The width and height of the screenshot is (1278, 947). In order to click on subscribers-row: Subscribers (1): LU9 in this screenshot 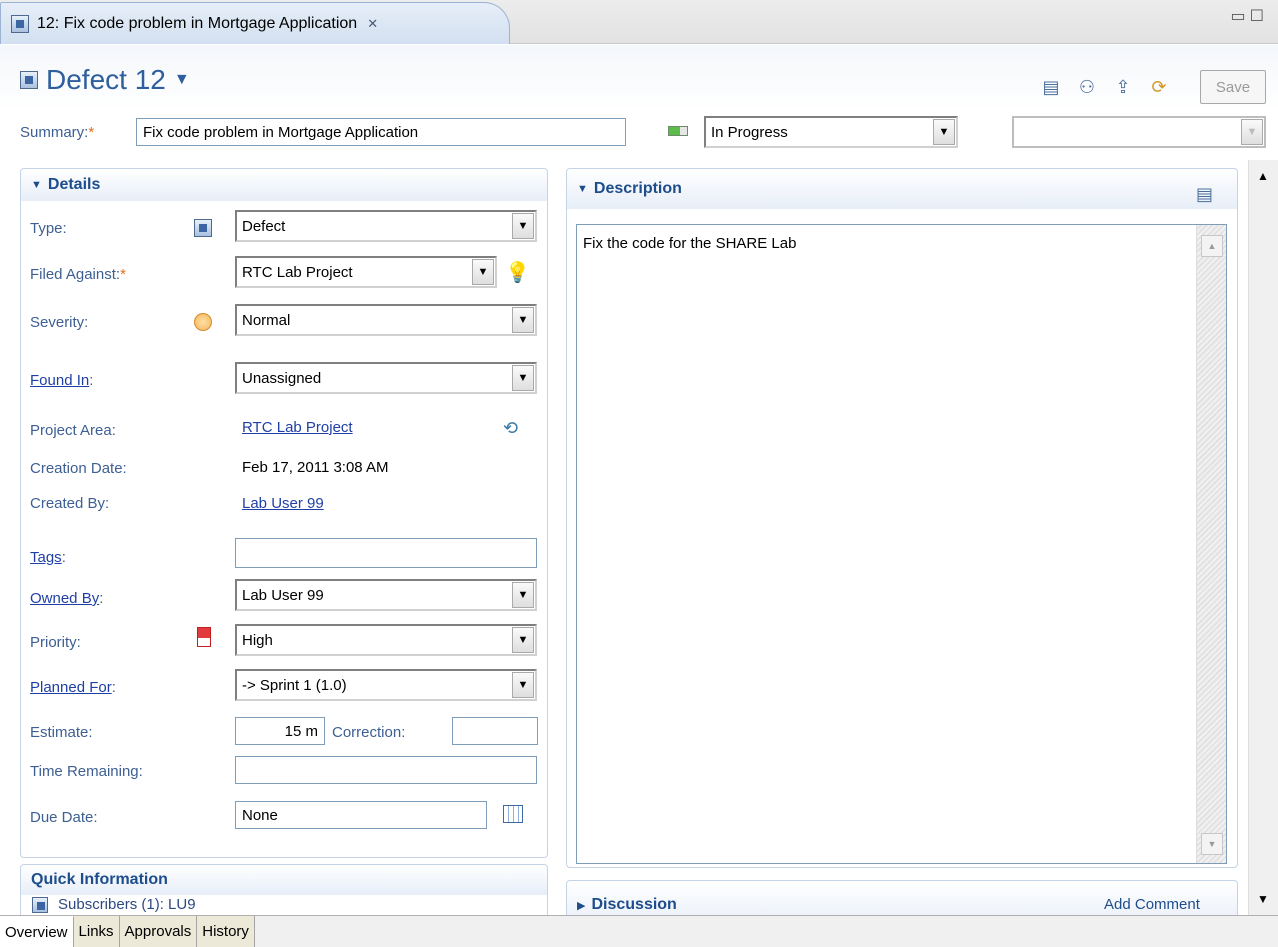, I will do `click(114, 904)`.